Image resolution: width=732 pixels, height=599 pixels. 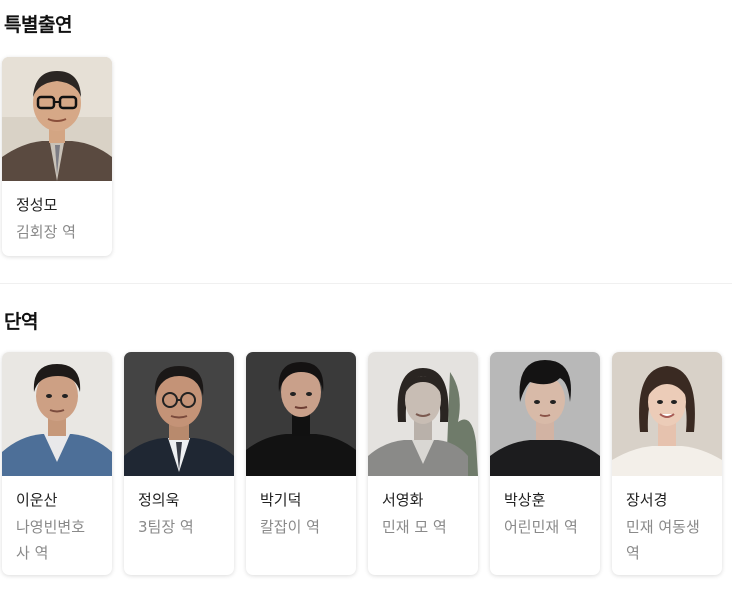 I want to click on cast-card-jeong-uiuk: 정의욱 3팀장 역, so click(x=179, y=463).